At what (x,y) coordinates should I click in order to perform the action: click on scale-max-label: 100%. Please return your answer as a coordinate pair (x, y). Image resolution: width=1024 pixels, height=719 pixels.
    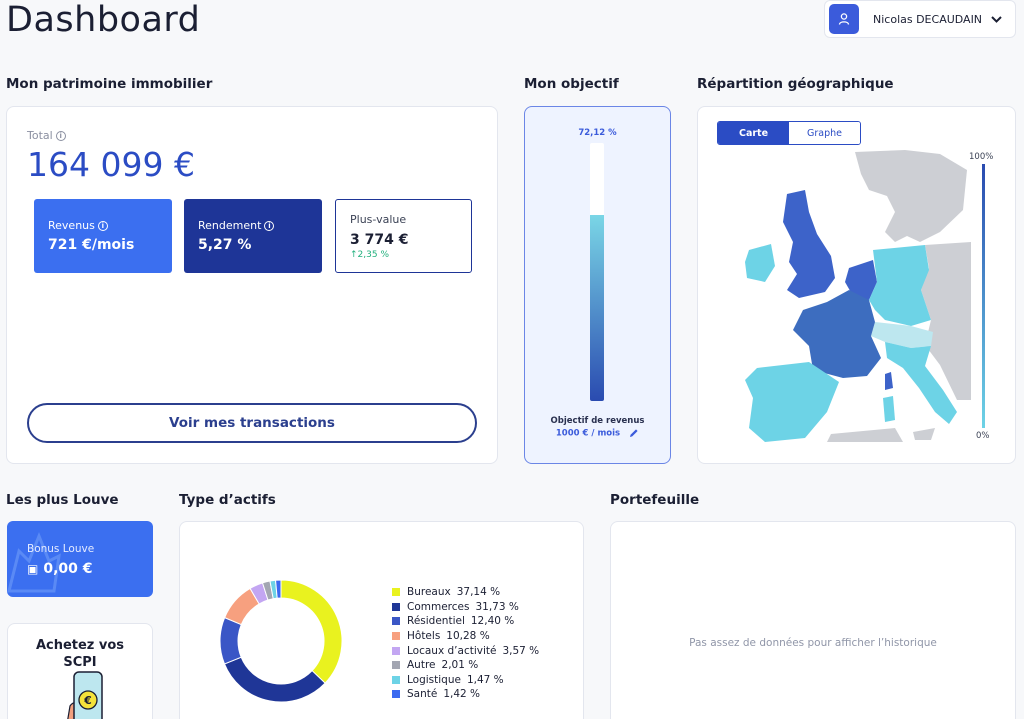
    Looking at the image, I should click on (981, 157).